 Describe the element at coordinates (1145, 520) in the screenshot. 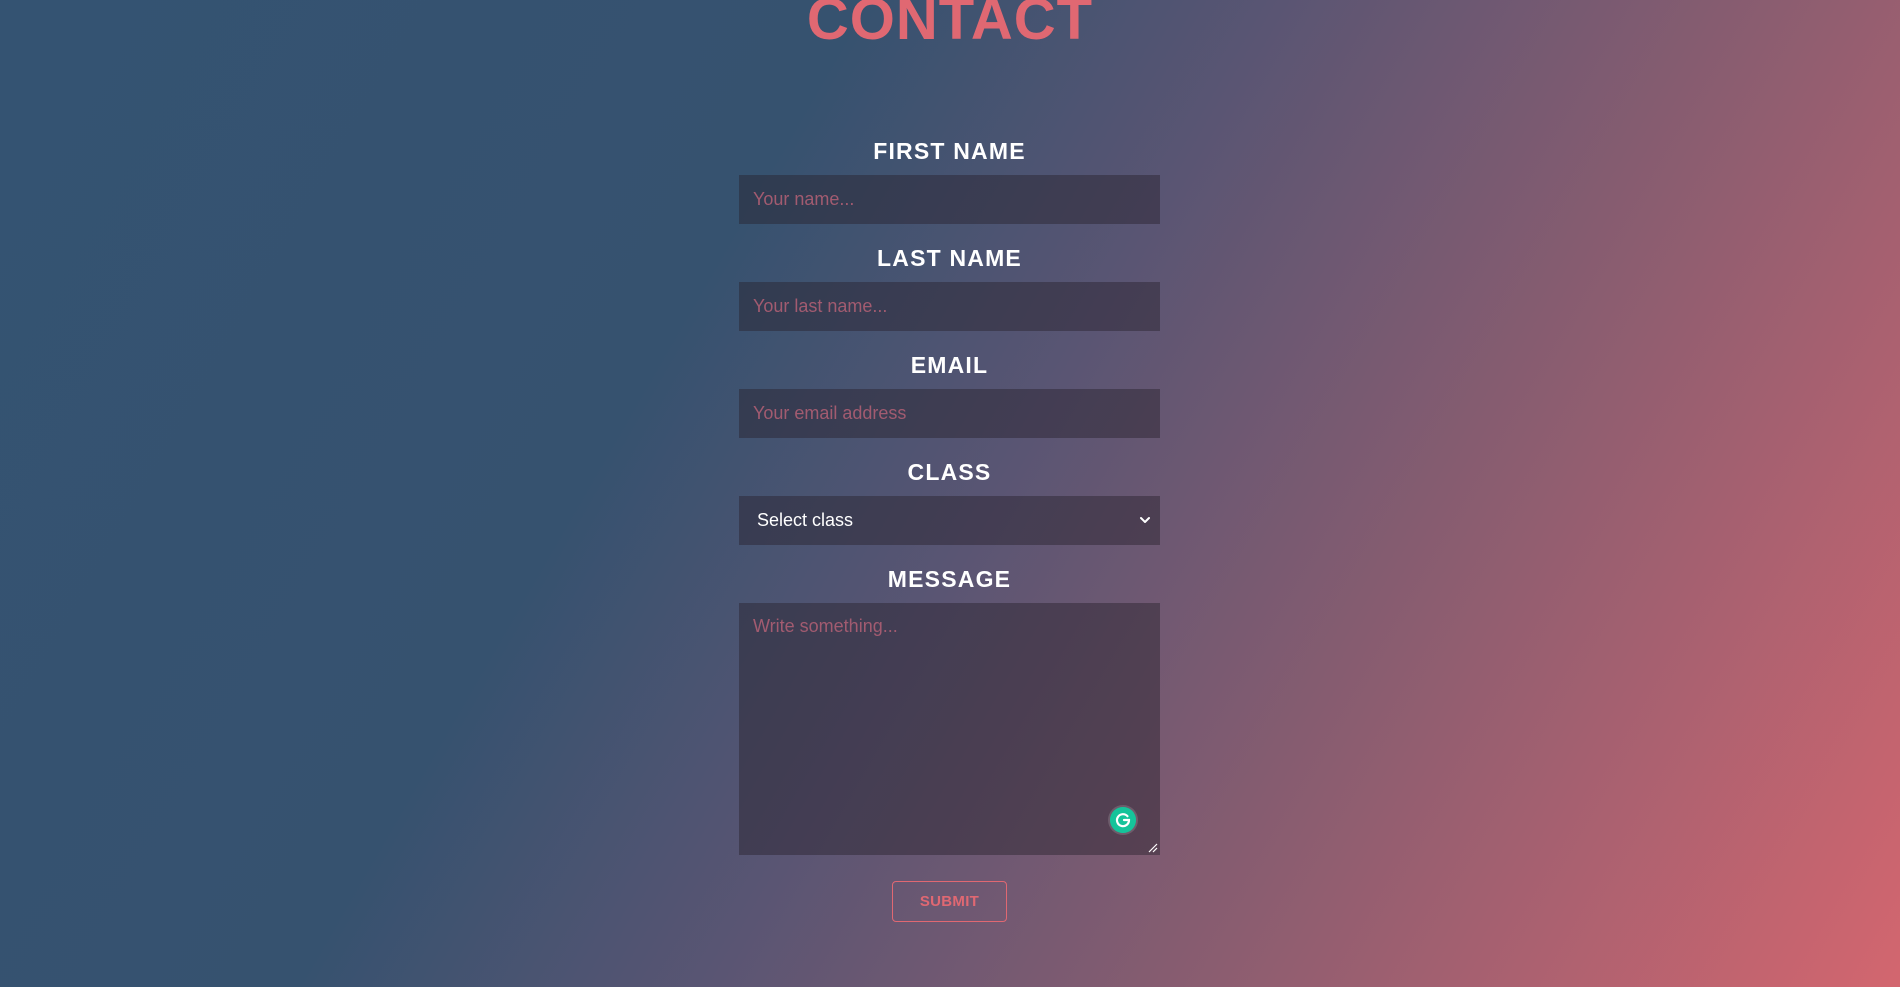

I see `chevron-down-icon` at that location.